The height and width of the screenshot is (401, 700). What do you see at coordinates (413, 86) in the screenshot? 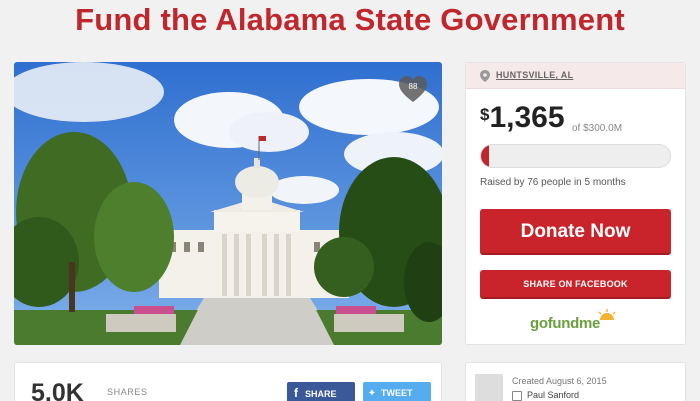
I see `heart-count: 88` at bounding box center [413, 86].